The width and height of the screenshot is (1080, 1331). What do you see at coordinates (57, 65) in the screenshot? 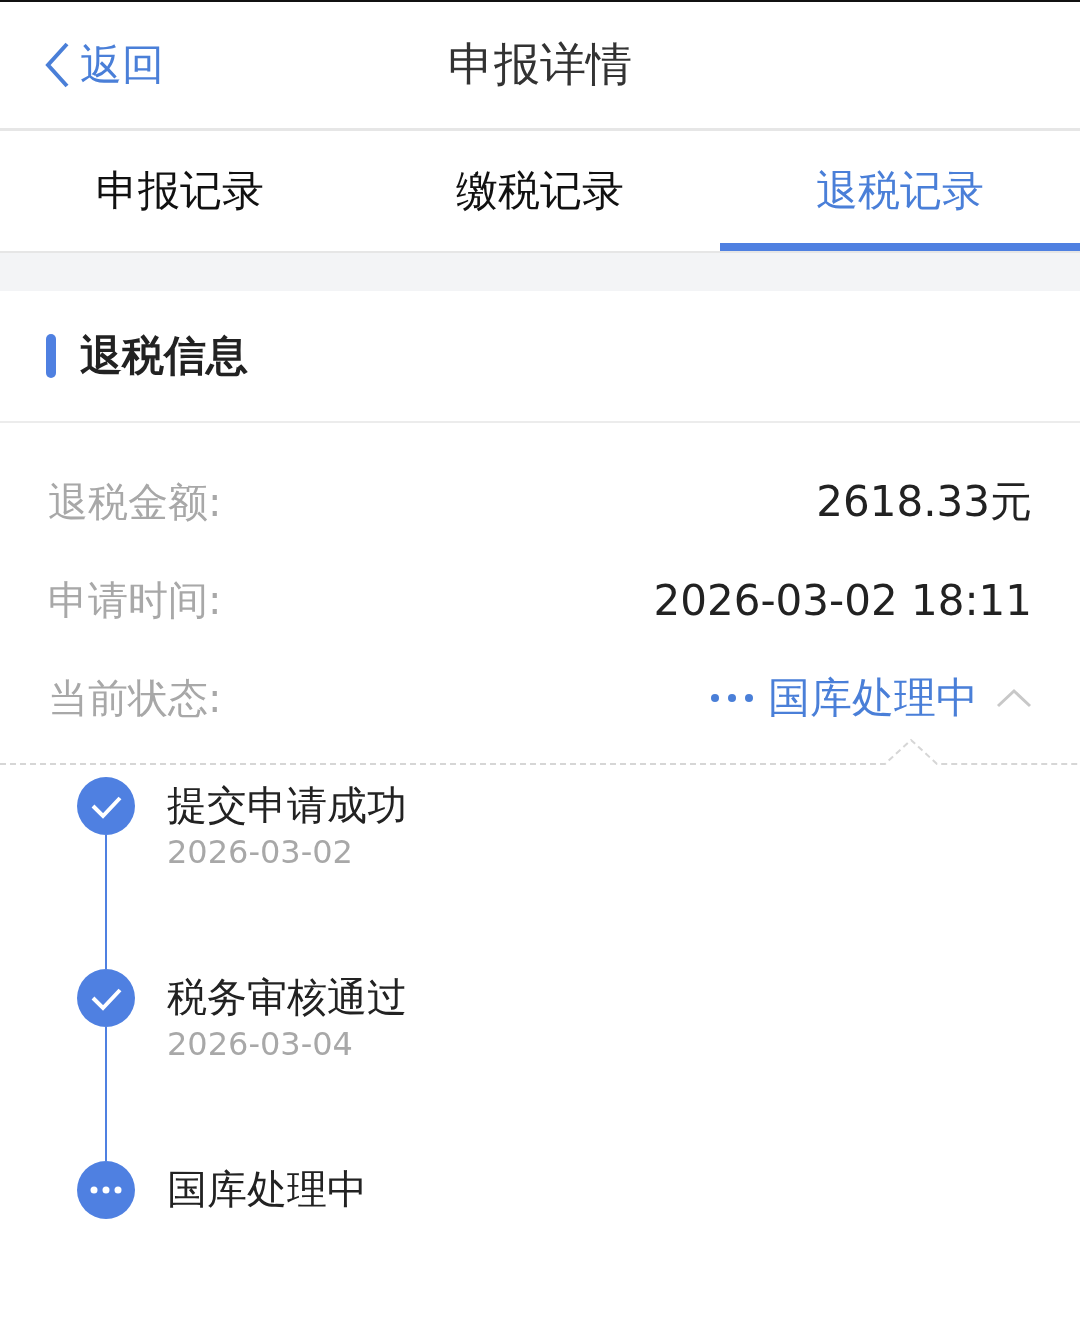
I see `back-icon` at bounding box center [57, 65].